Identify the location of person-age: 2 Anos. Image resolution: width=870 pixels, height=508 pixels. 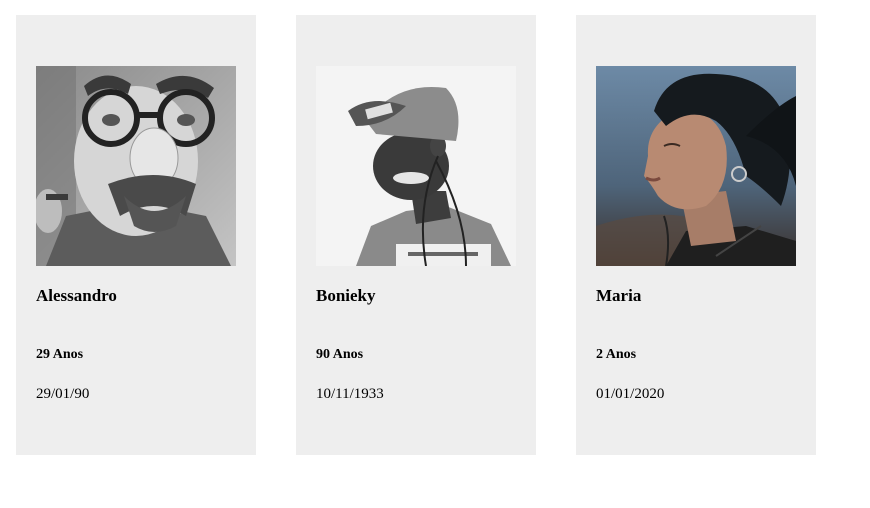
(616, 354).